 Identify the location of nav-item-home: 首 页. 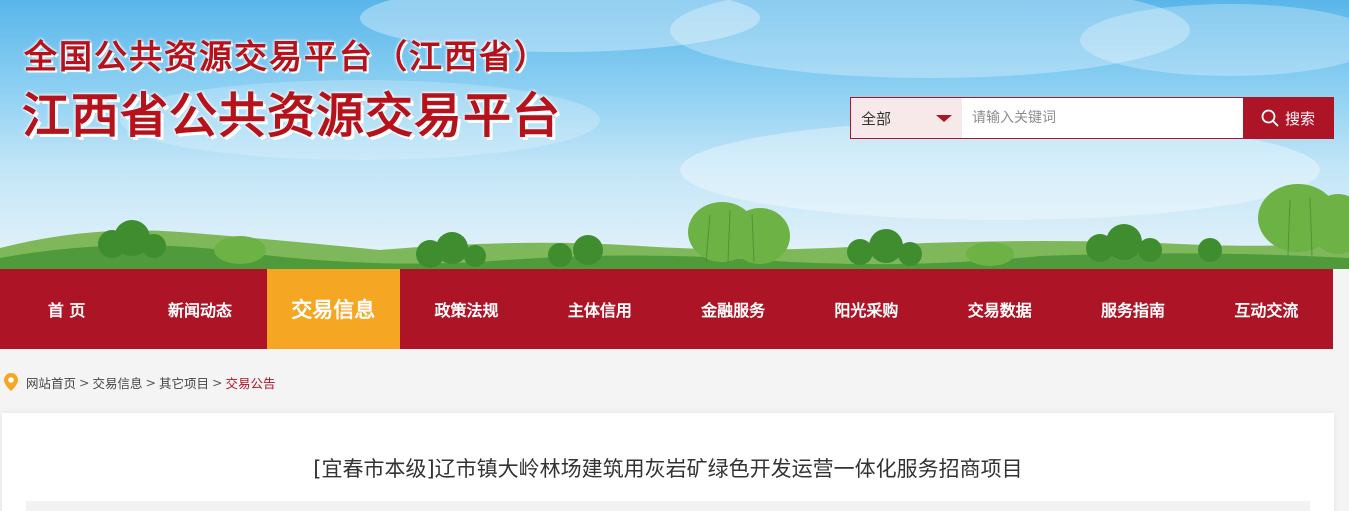
(66, 309).